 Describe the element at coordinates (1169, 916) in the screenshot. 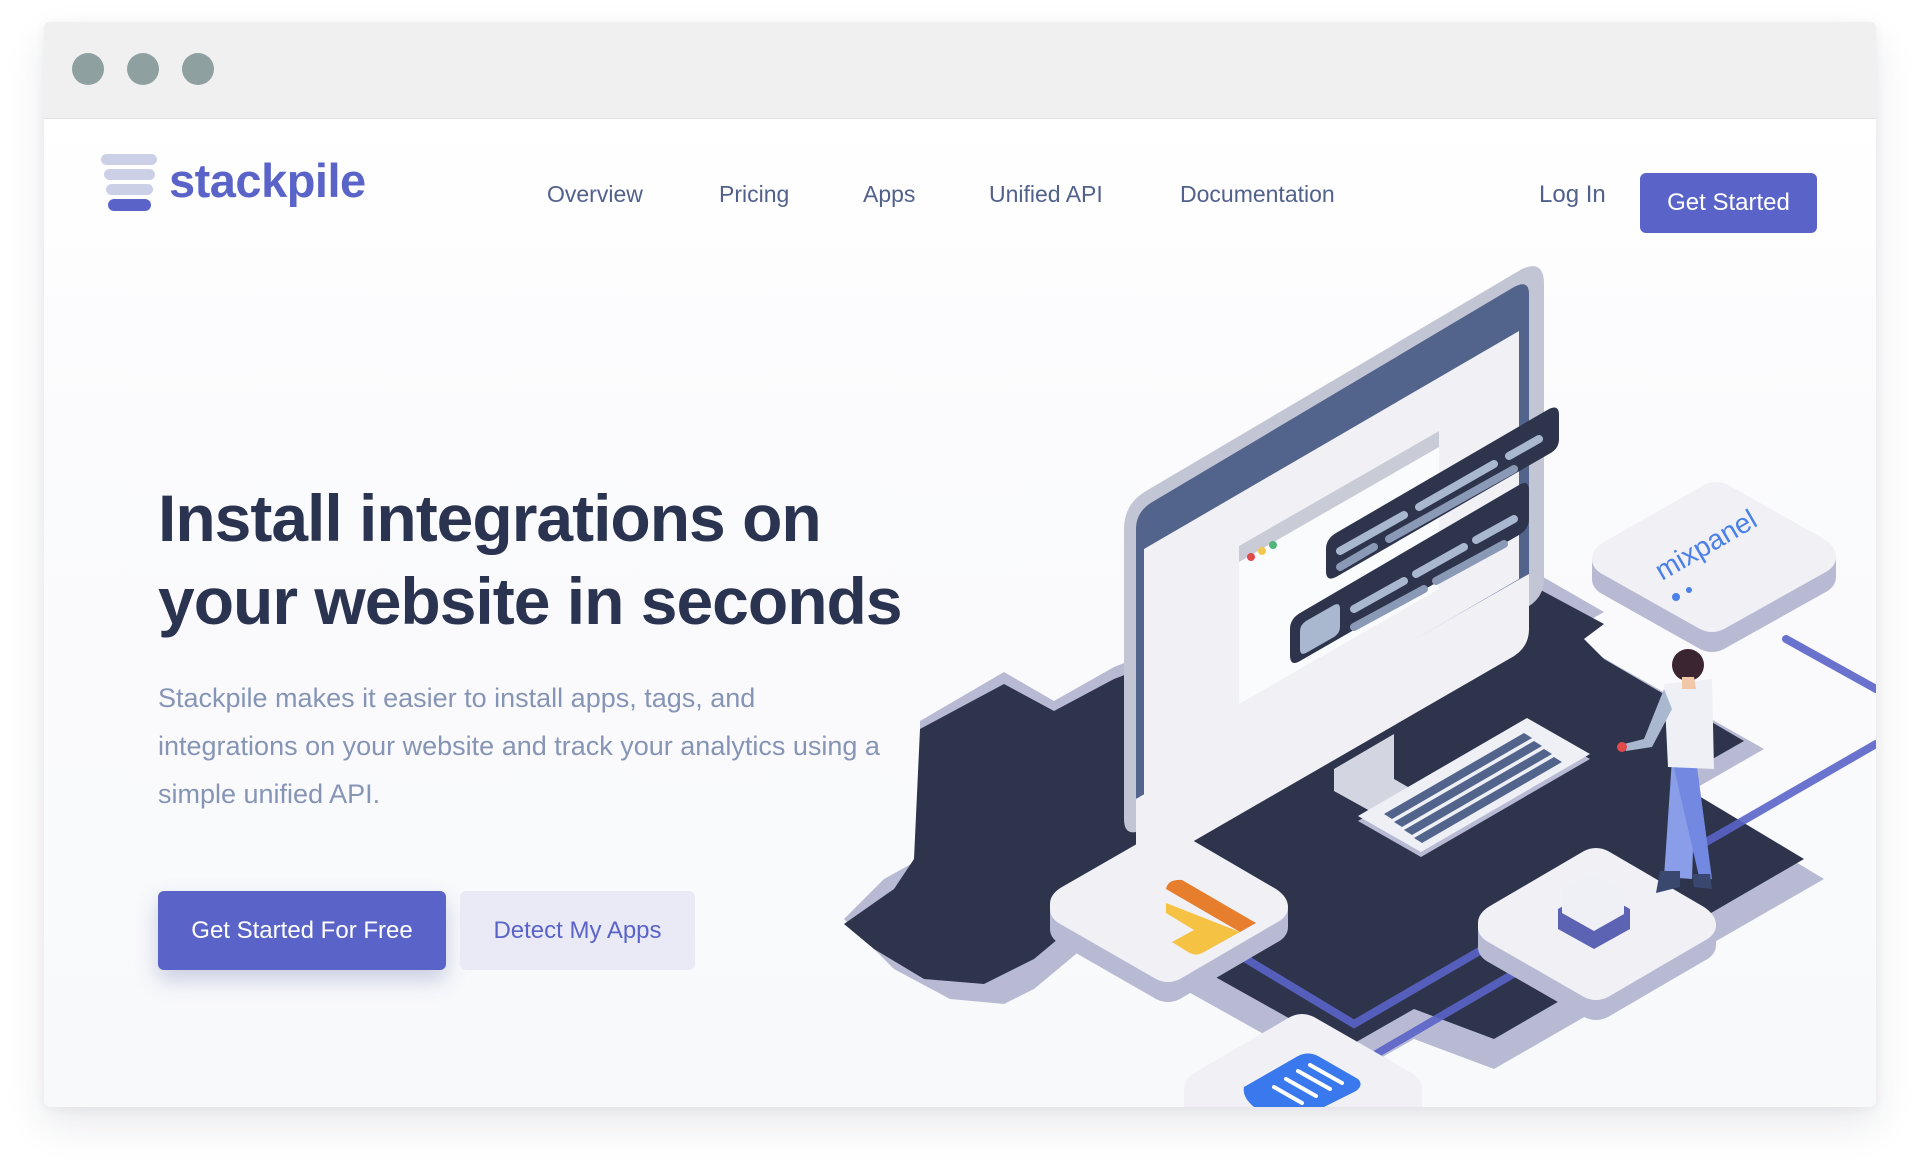

I see `tile-google-analytics` at that location.